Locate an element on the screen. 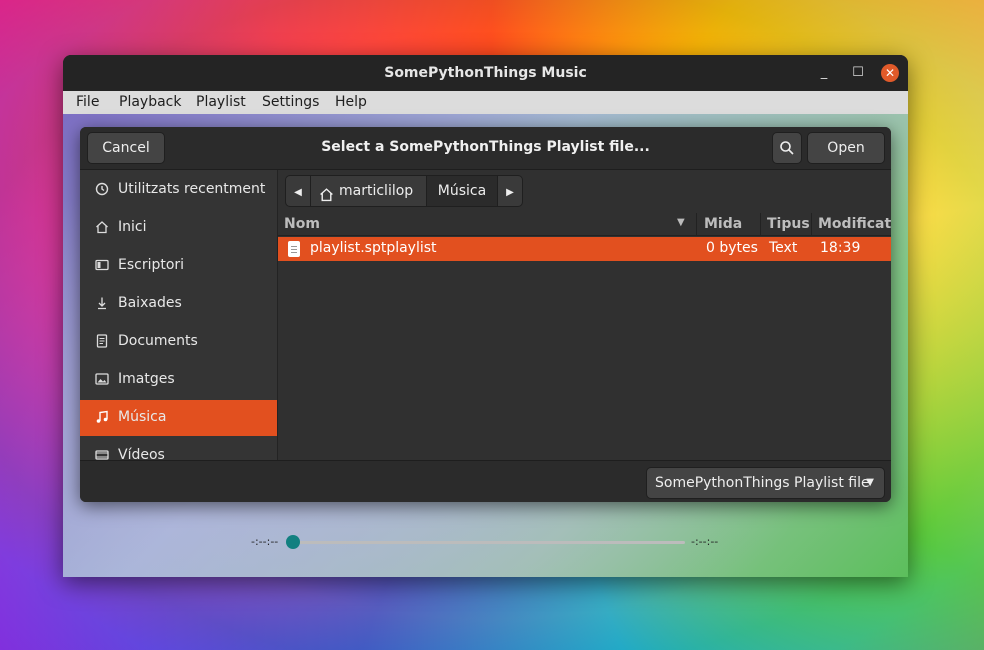 This screenshot has width=984, height=650. music-icon is located at coordinates (102, 418).